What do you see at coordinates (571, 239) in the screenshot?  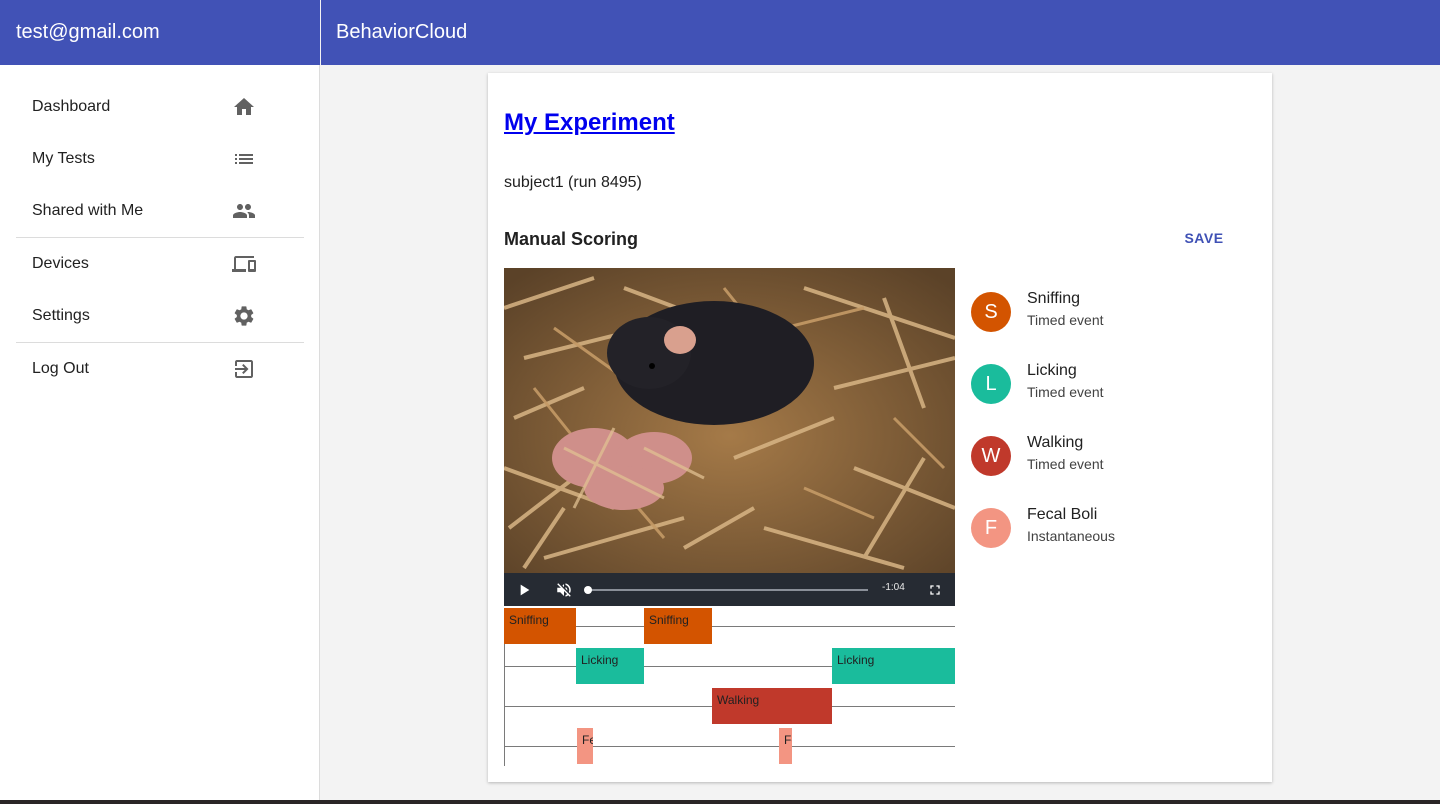 I see `section-title: Manual Scoring` at bounding box center [571, 239].